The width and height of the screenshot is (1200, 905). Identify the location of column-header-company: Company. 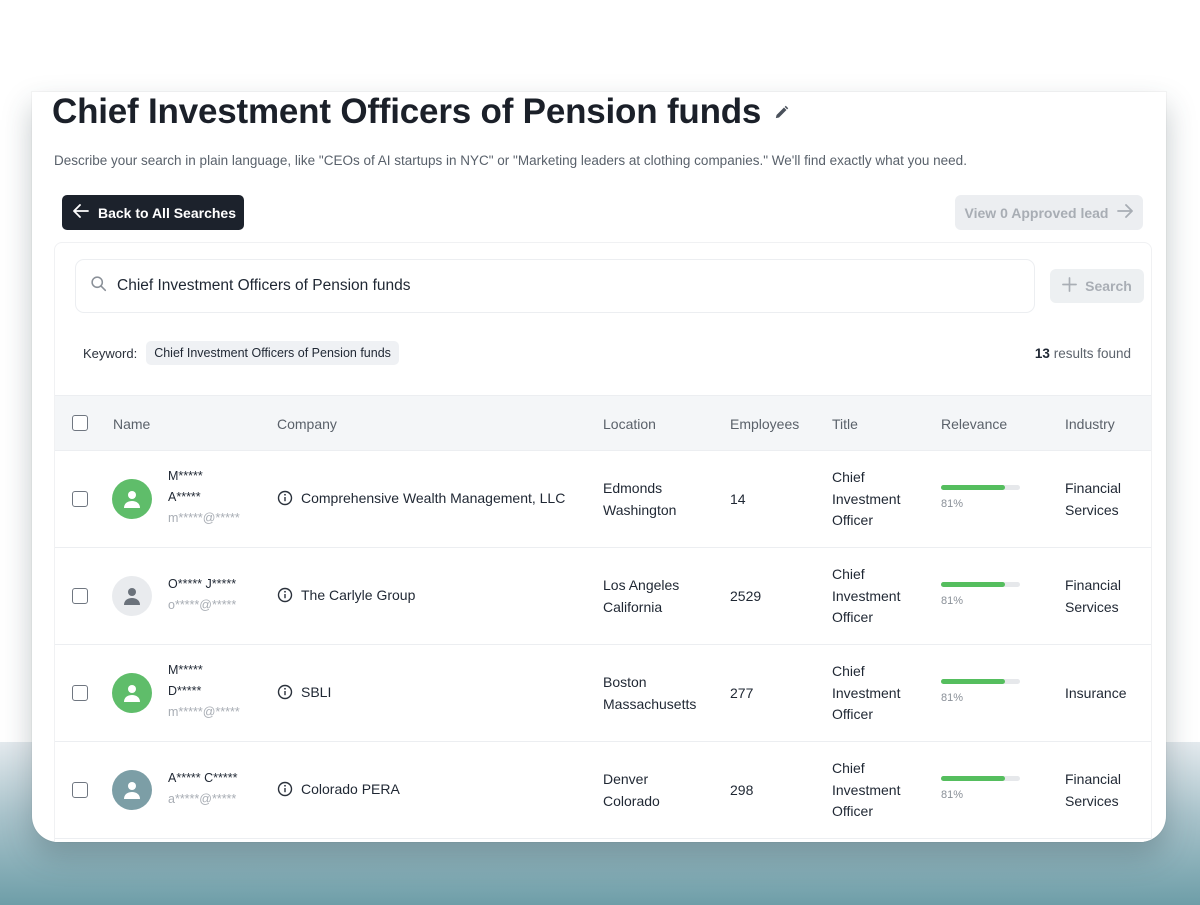
(307, 424).